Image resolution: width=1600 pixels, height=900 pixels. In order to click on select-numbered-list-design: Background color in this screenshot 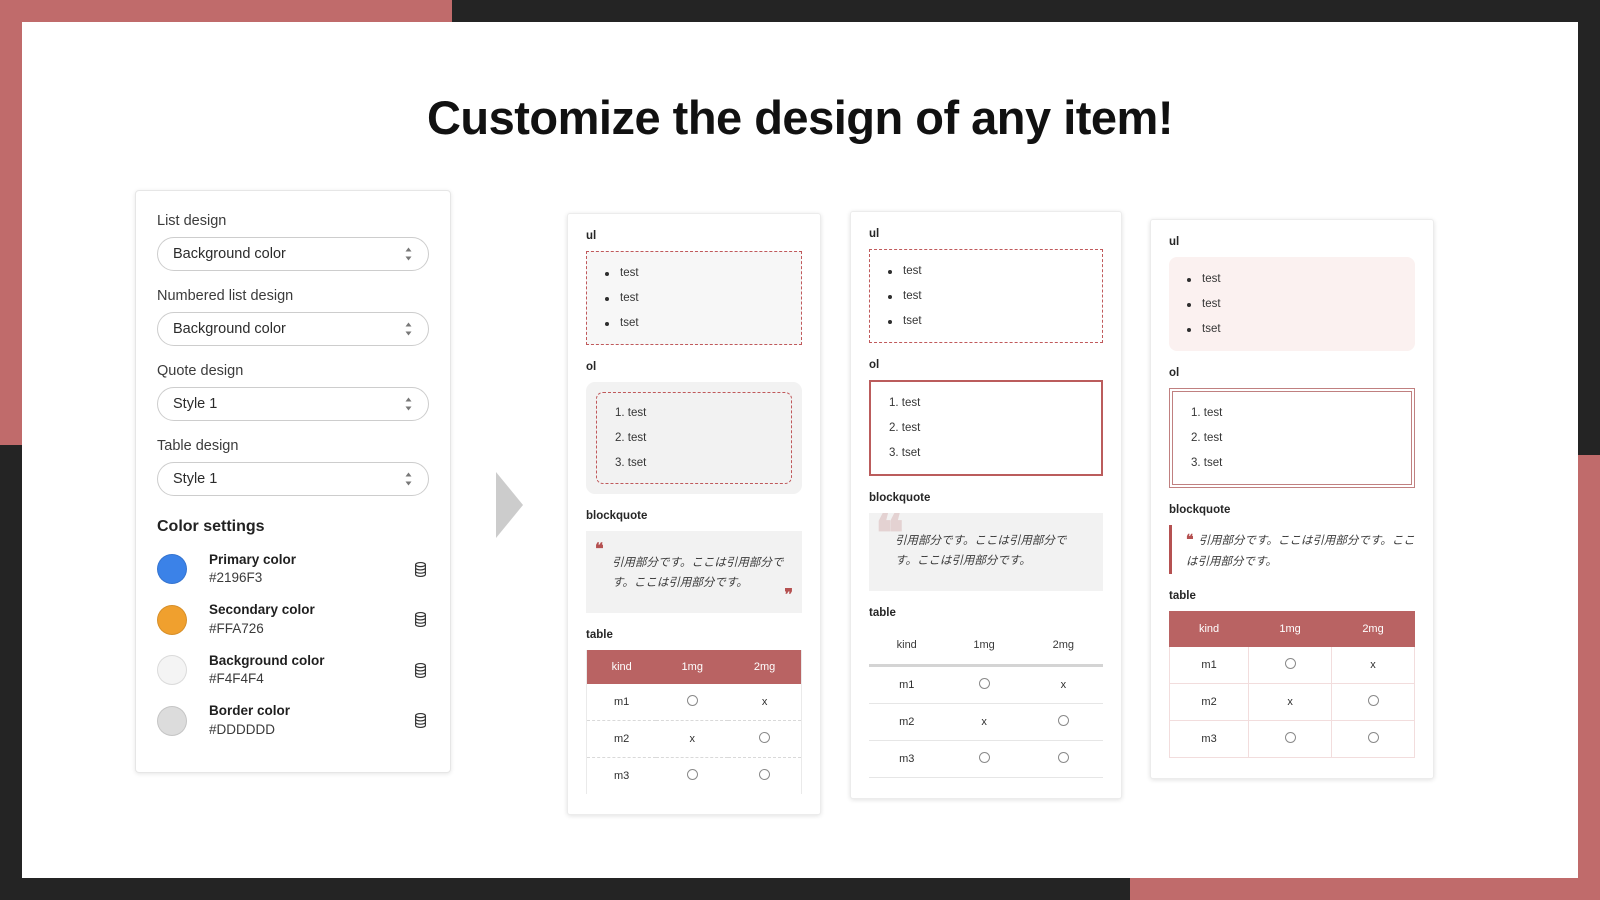, I will do `click(293, 329)`.